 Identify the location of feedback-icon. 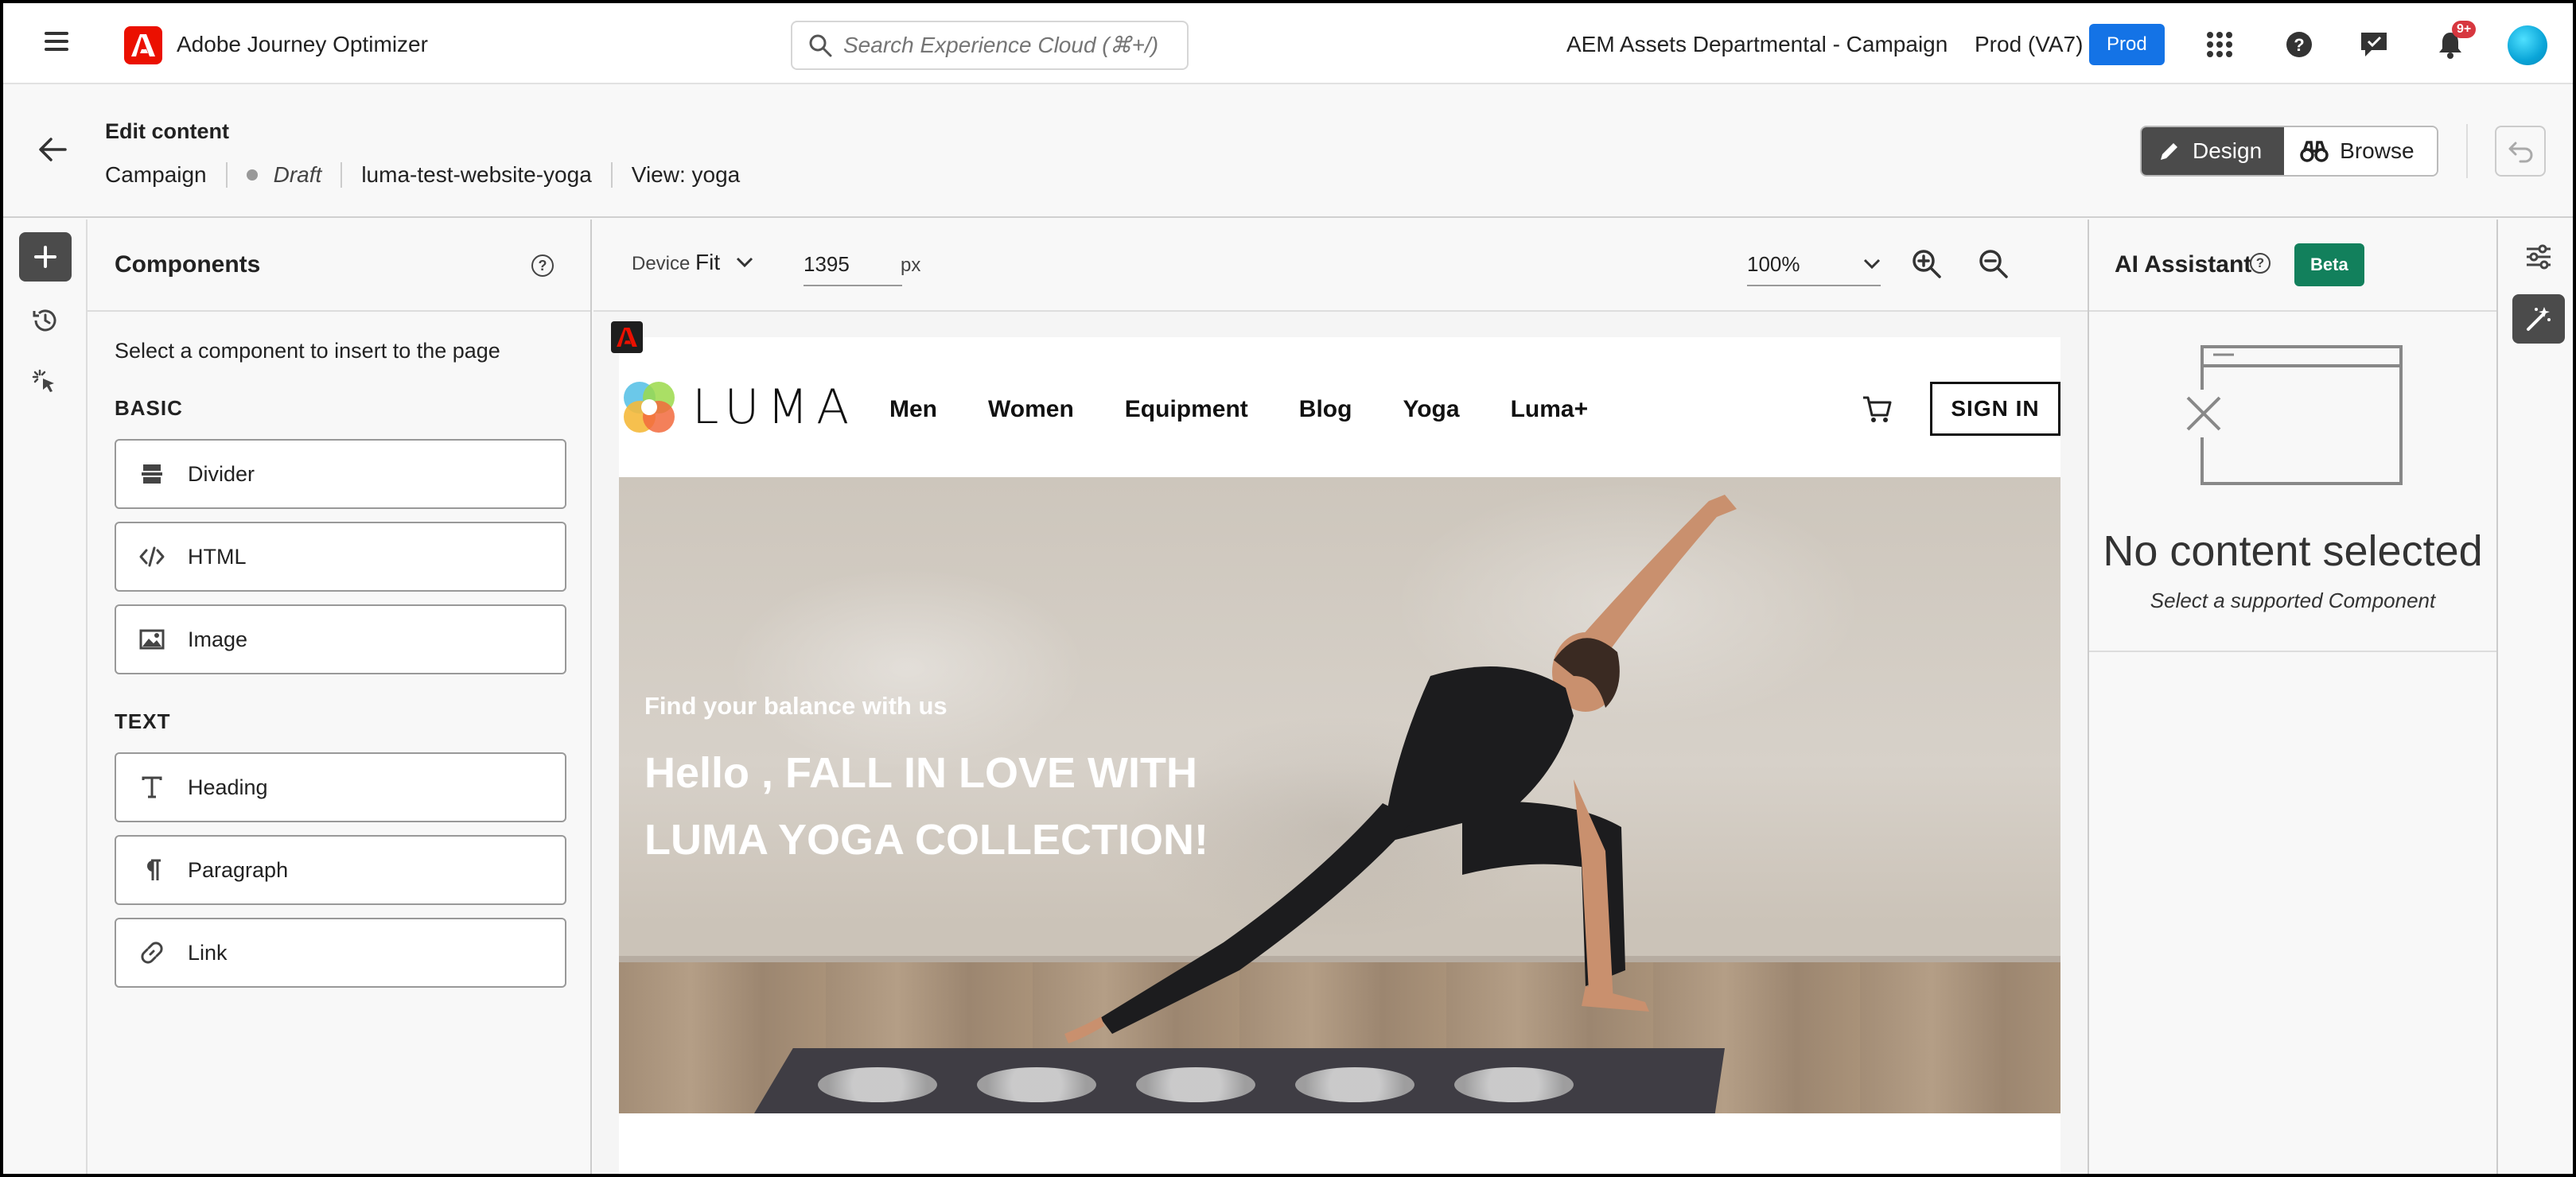
(2373, 45).